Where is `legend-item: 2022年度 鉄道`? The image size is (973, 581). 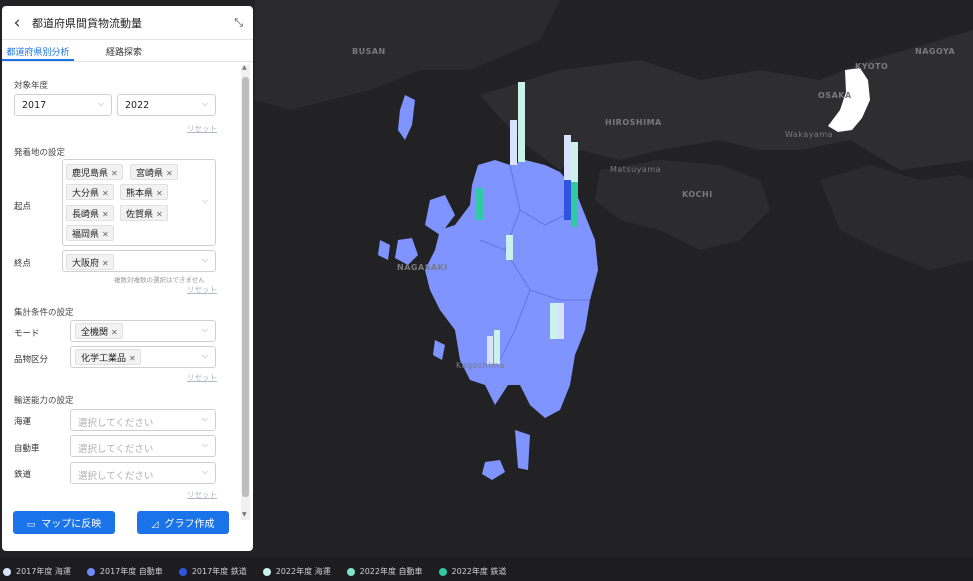 legend-item: 2022年度 鉄道 is located at coordinates (471, 571).